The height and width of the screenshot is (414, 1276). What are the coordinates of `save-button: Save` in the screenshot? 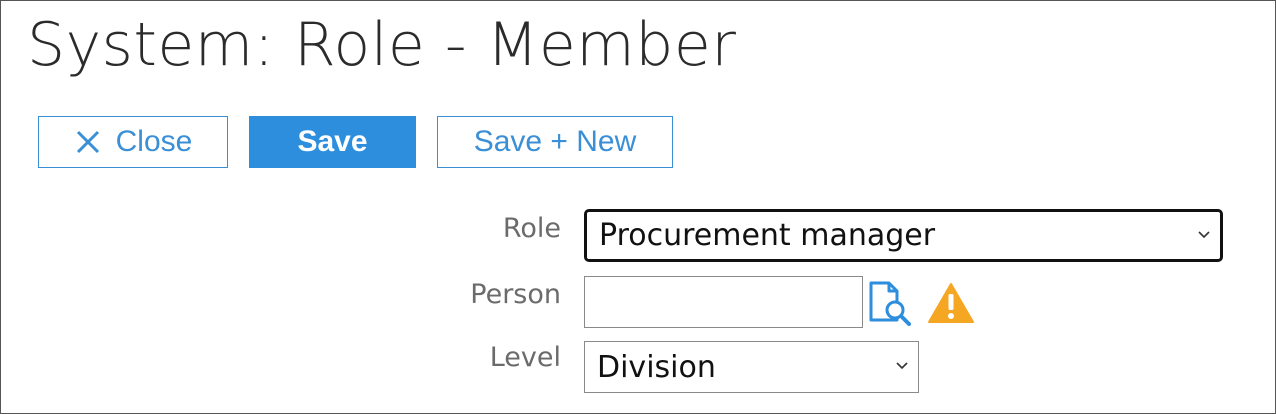 It's located at (332, 142).